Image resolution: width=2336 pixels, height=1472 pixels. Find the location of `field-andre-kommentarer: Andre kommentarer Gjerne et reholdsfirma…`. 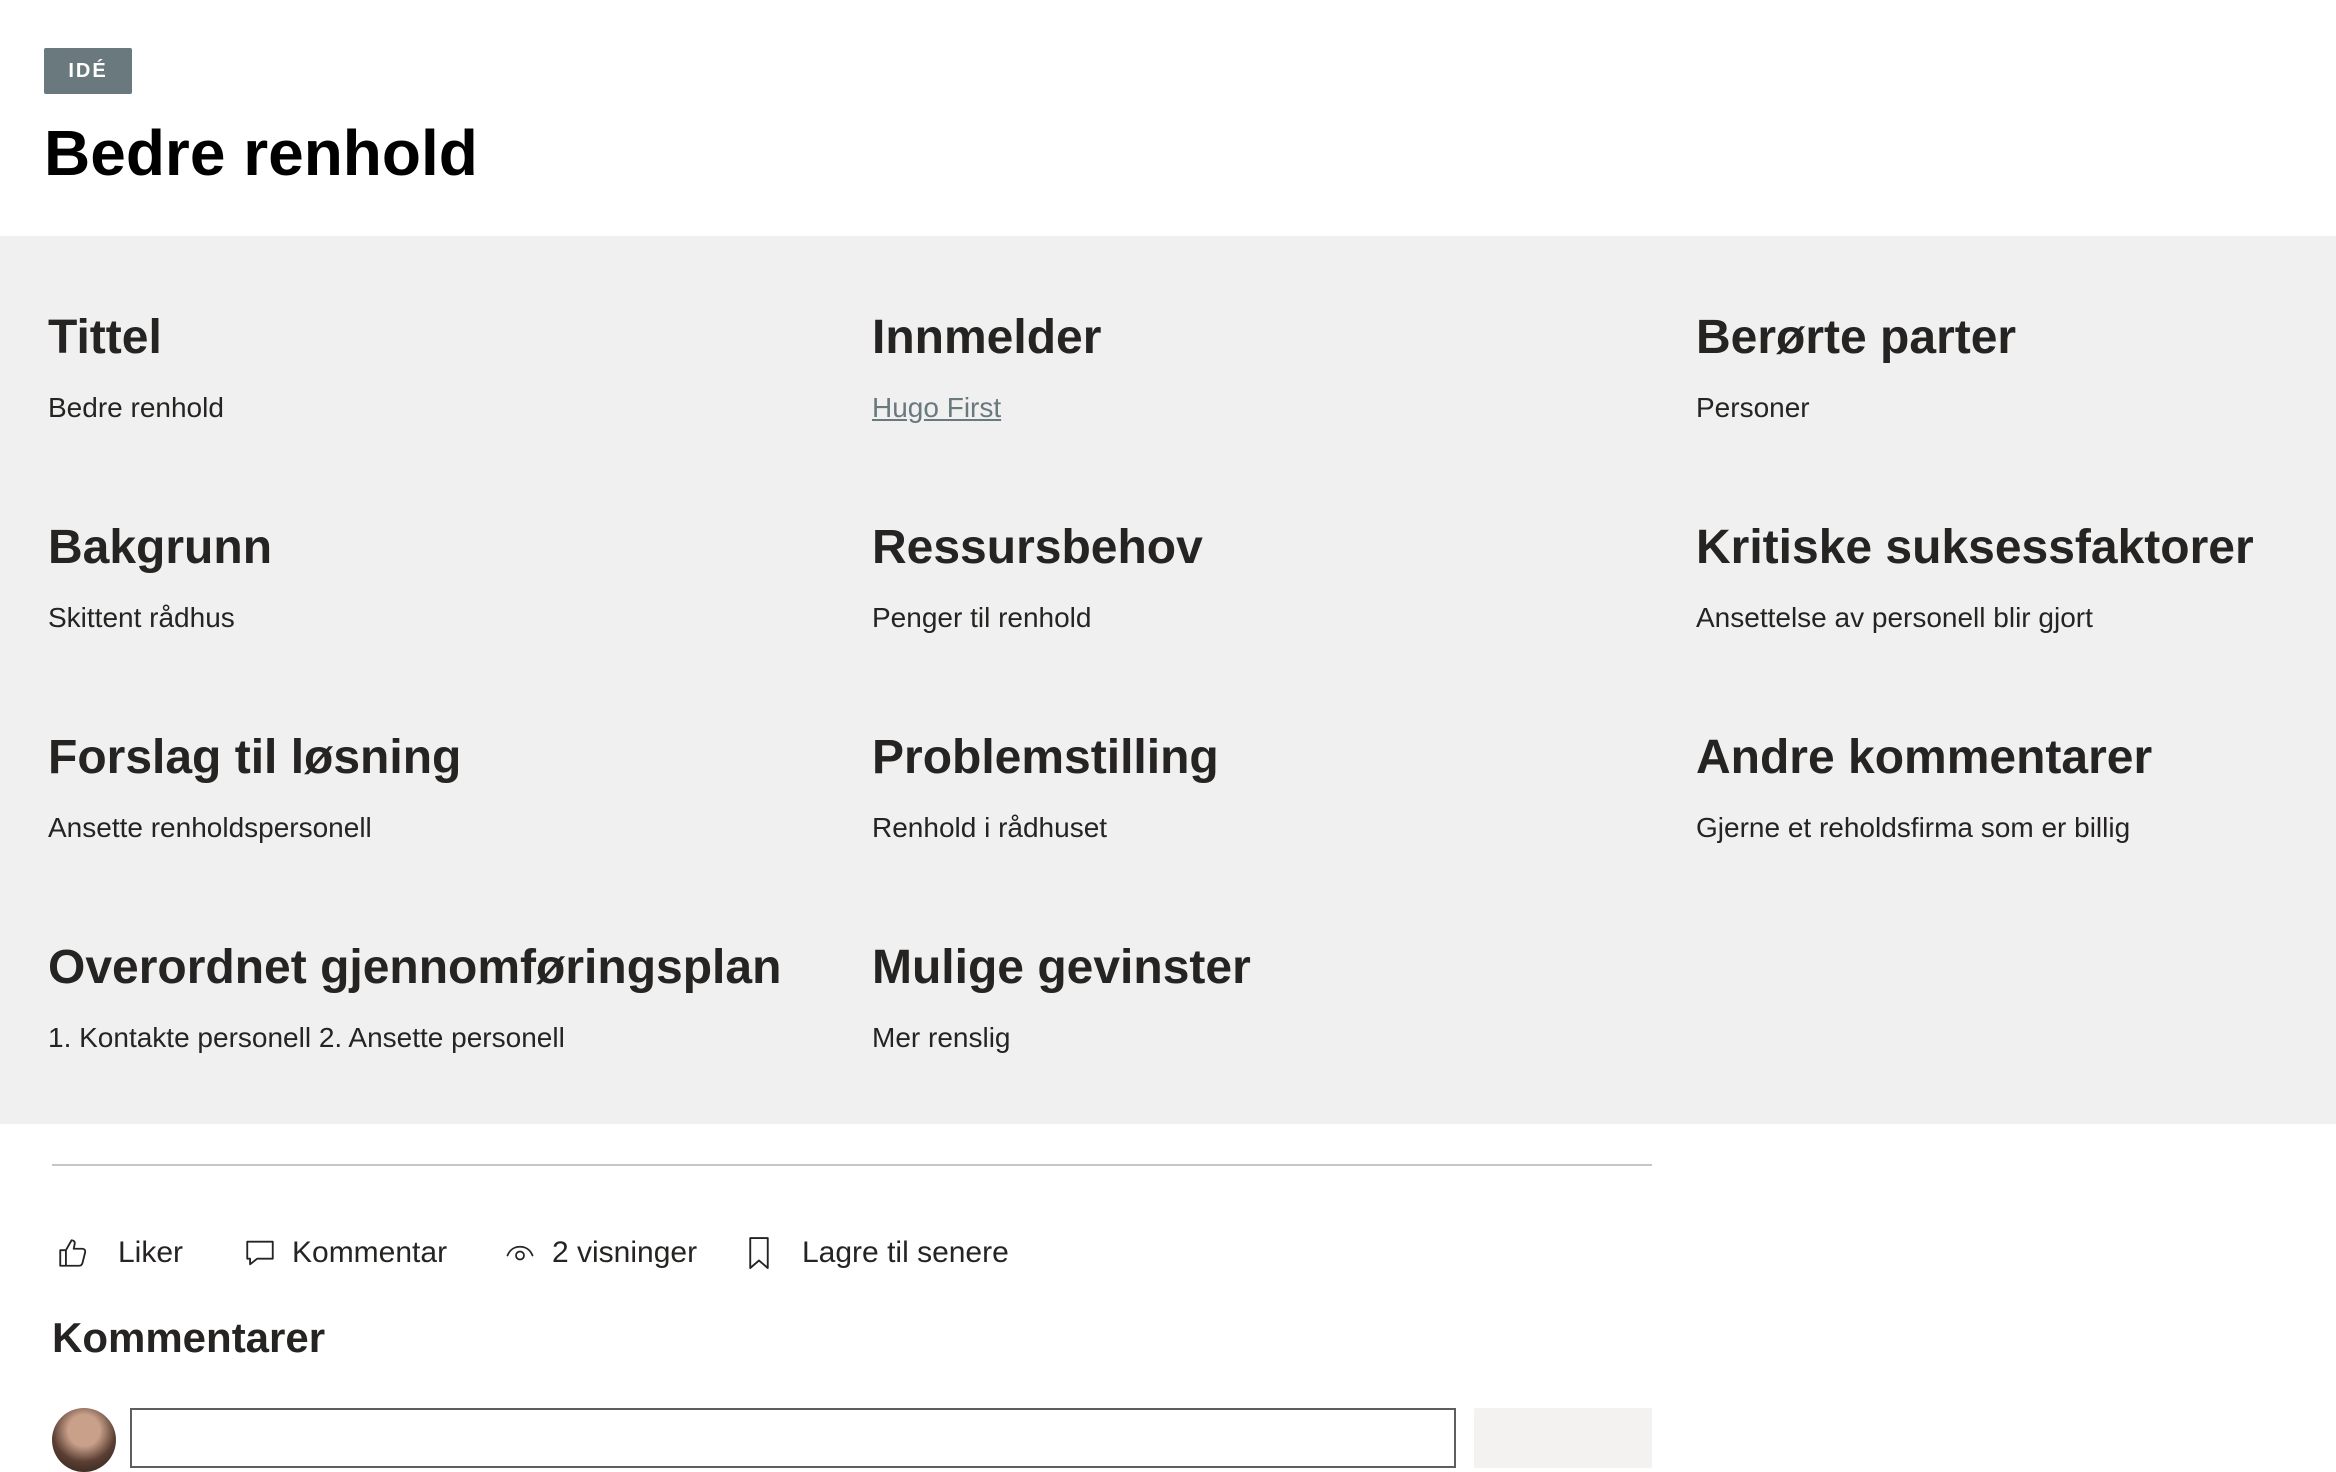

field-andre-kommentarer: Andre kommentarer Gjerne et reholdsfirma… is located at coordinates (2016, 787).